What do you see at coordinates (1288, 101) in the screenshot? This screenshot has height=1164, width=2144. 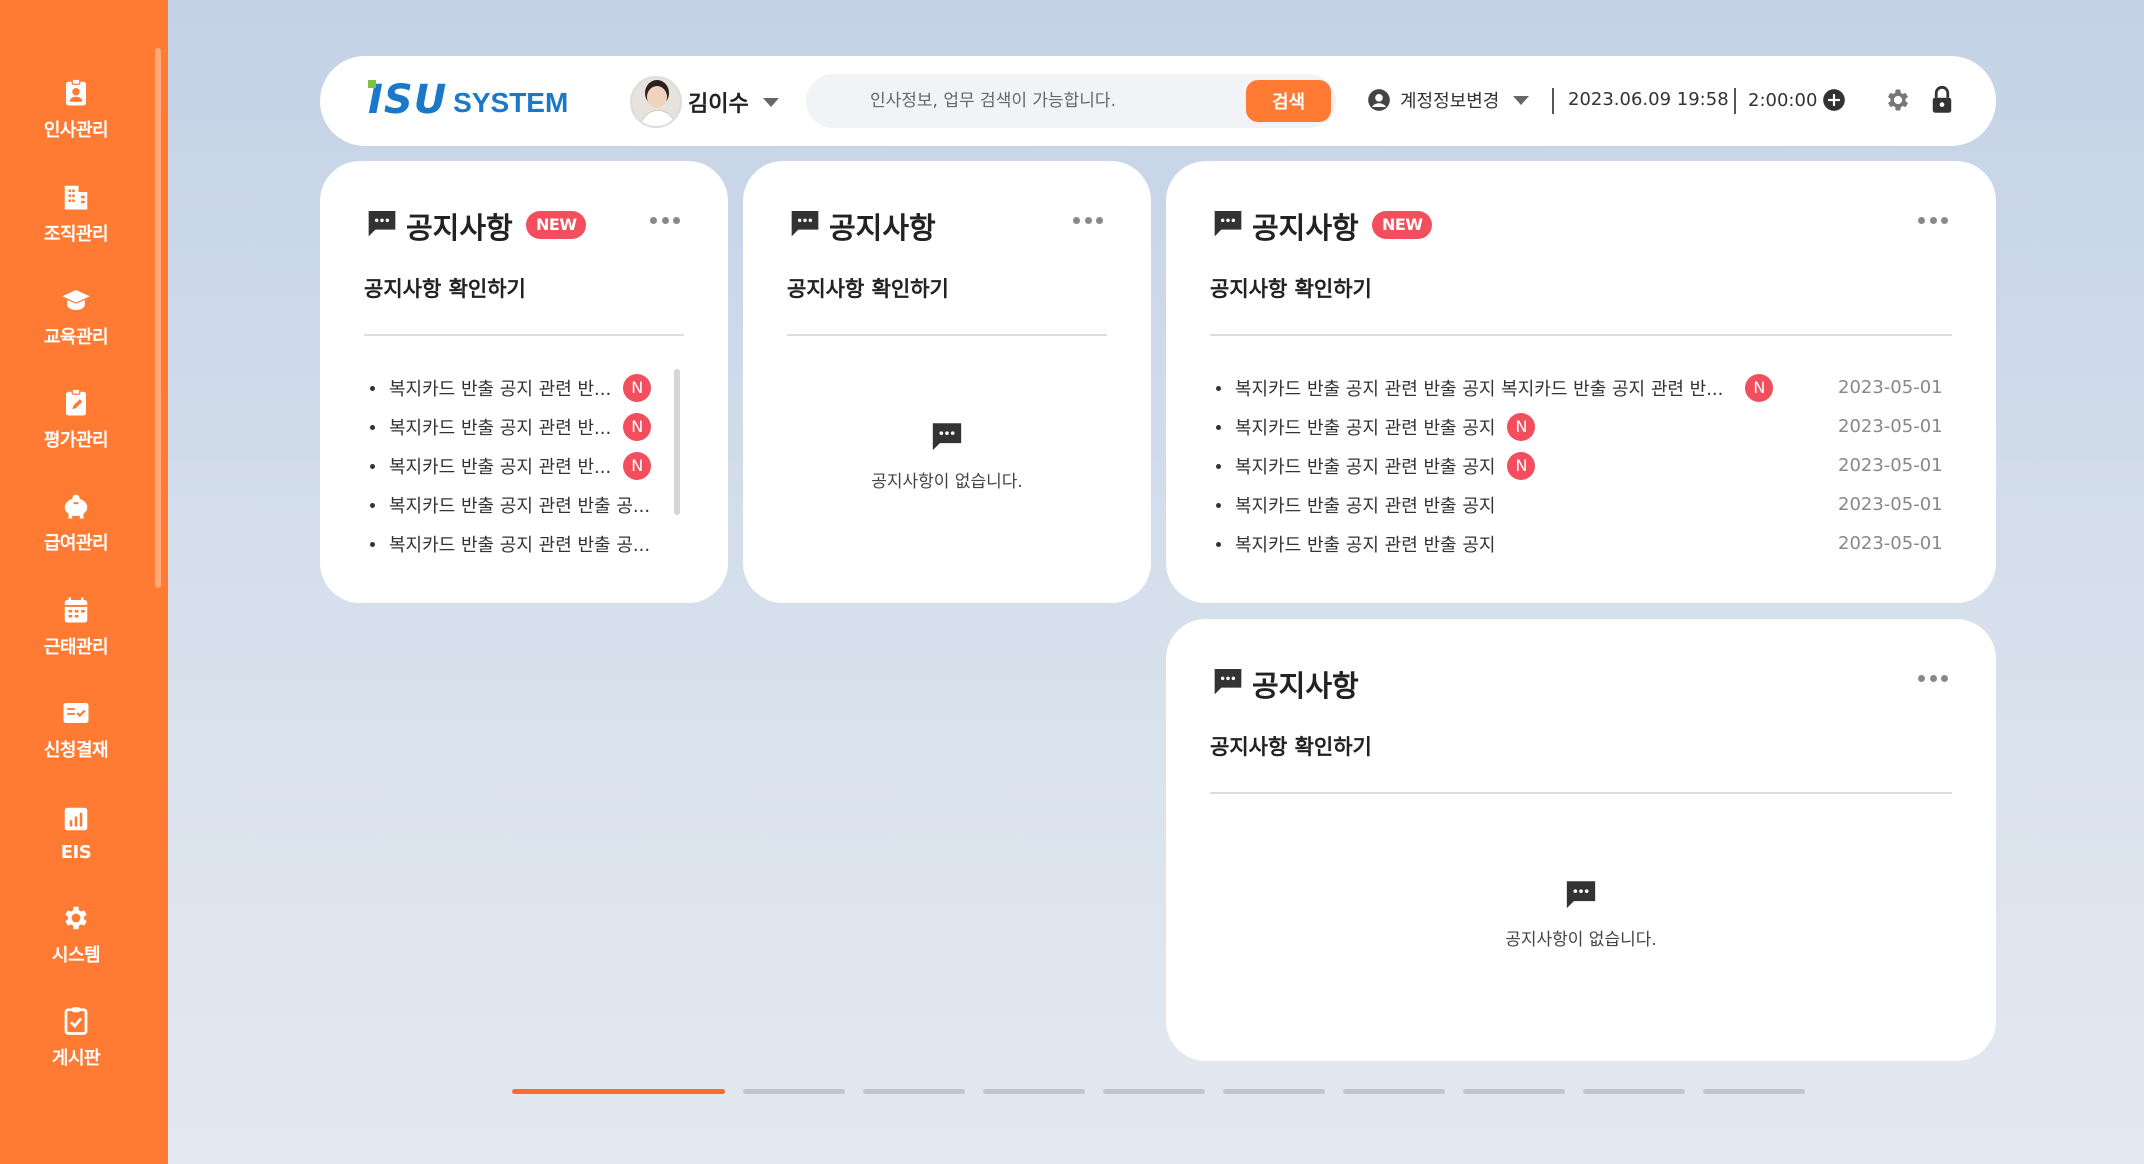 I see `search-button: 검색` at bounding box center [1288, 101].